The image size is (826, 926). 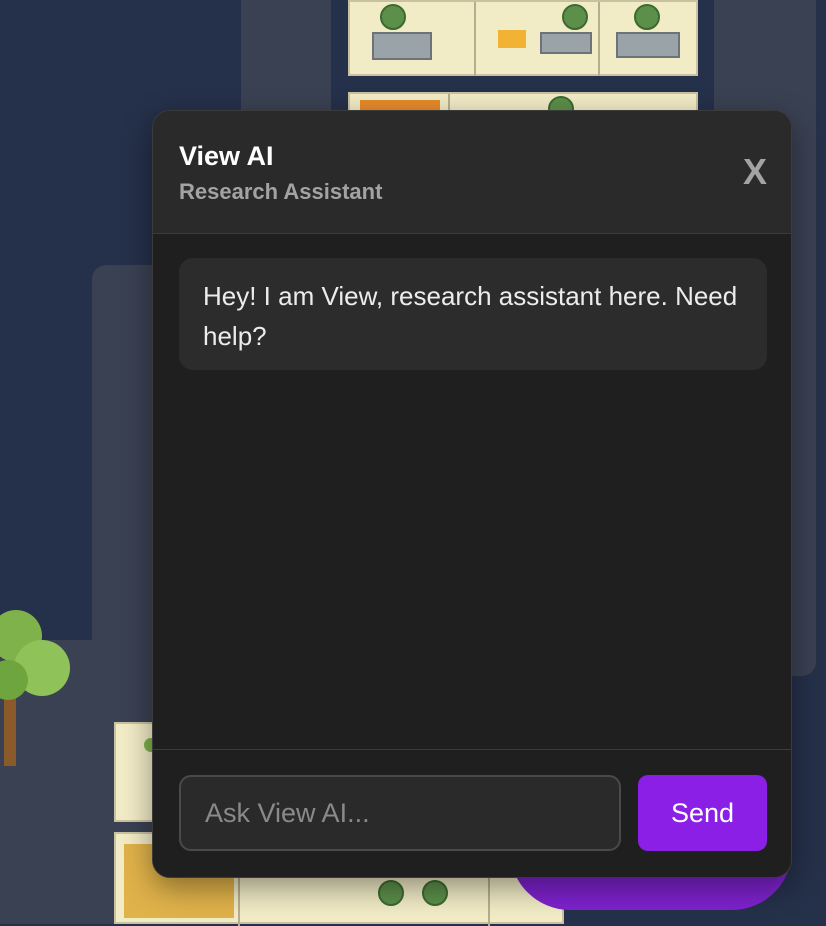 What do you see at coordinates (123, 485) in the screenshot?
I see `road` at bounding box center [123, 485].